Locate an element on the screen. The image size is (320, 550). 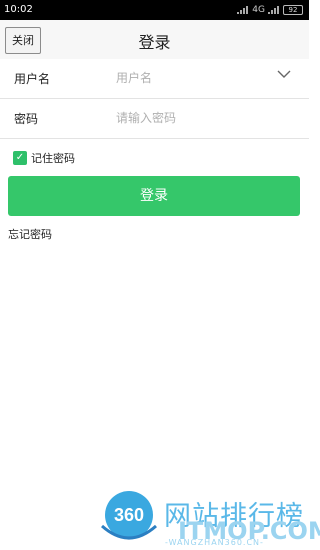
status-time: 10:02 is located at coordinates (18, 9).